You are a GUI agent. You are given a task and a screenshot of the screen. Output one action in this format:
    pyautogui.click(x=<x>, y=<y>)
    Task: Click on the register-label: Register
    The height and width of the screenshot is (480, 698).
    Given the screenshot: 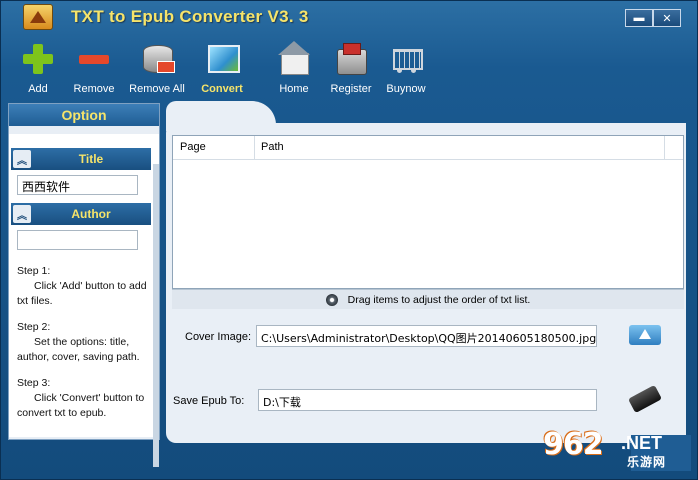 What is the action you would take?
    pyautogui.click(x=351, y=89)
    